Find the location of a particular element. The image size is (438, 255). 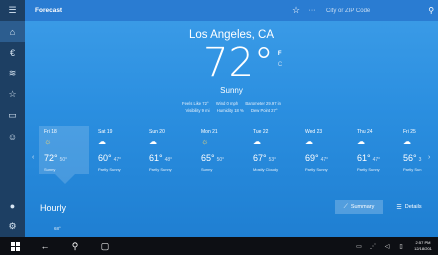

details-label: Details is located at coordinates (413, 207).